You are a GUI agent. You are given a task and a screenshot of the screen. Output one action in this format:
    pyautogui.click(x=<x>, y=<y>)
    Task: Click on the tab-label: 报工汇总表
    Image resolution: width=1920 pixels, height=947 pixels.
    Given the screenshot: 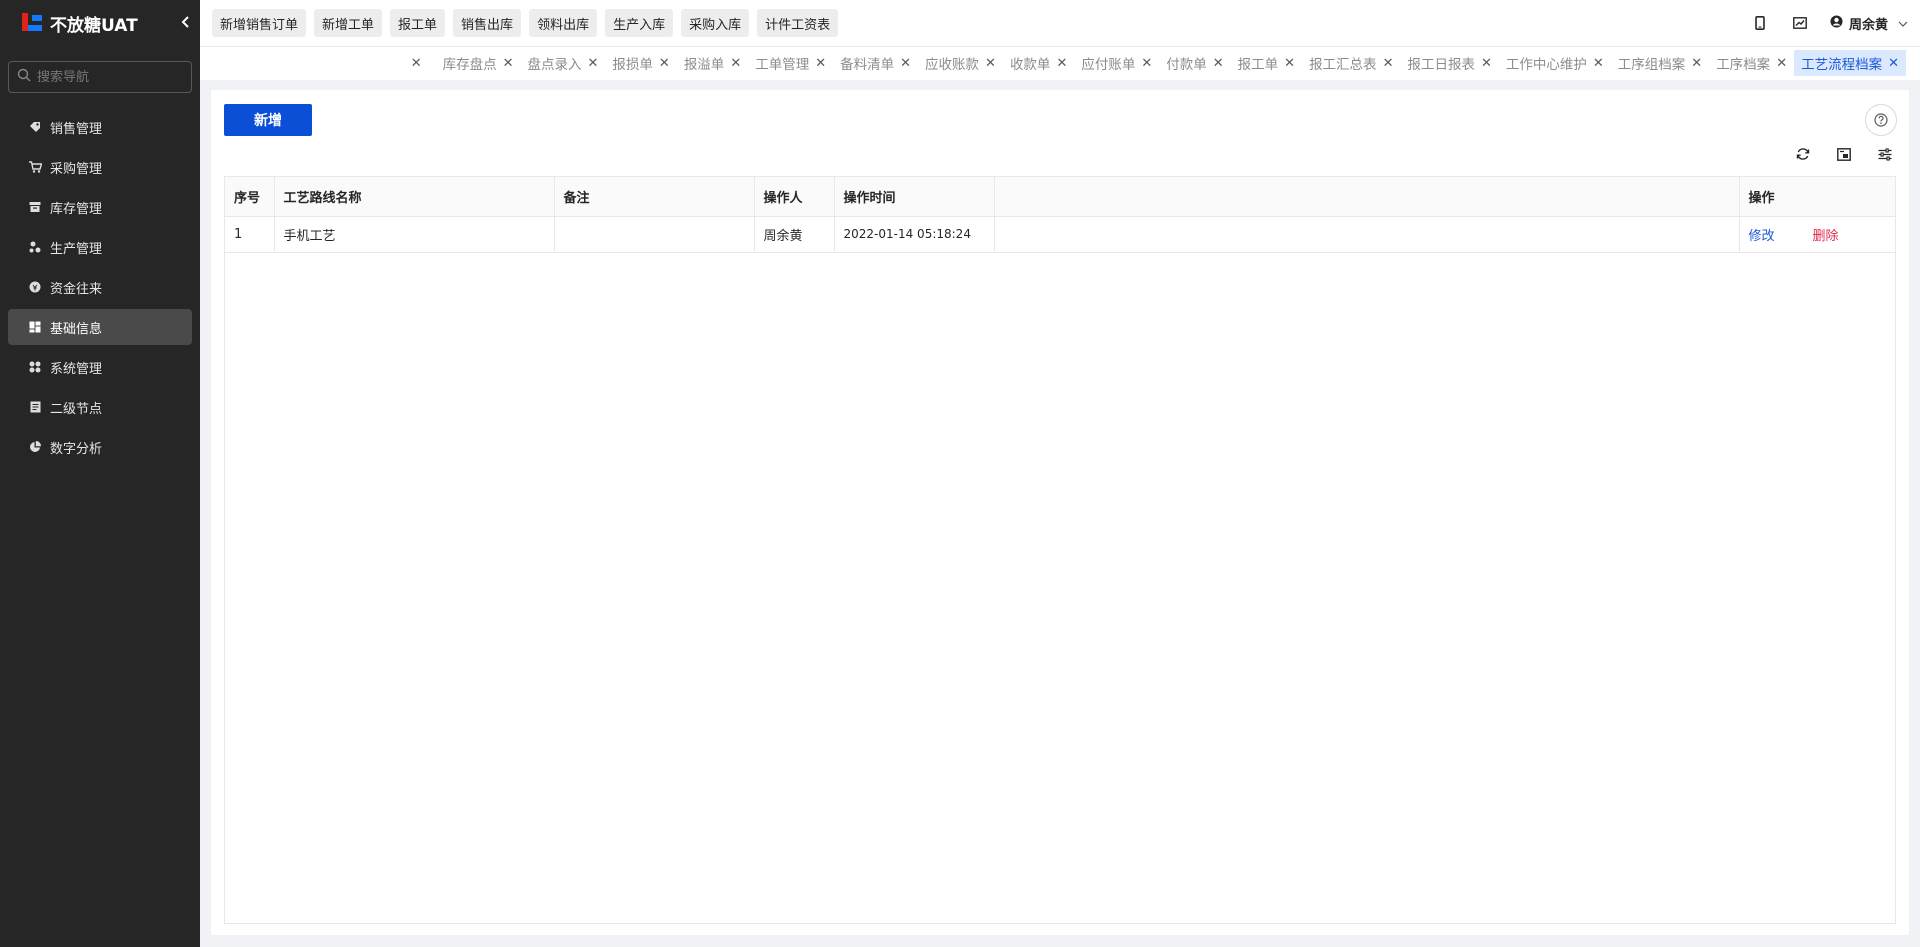 What is the action you would take?
    pyautogui.click(x=1343, y=65)
    